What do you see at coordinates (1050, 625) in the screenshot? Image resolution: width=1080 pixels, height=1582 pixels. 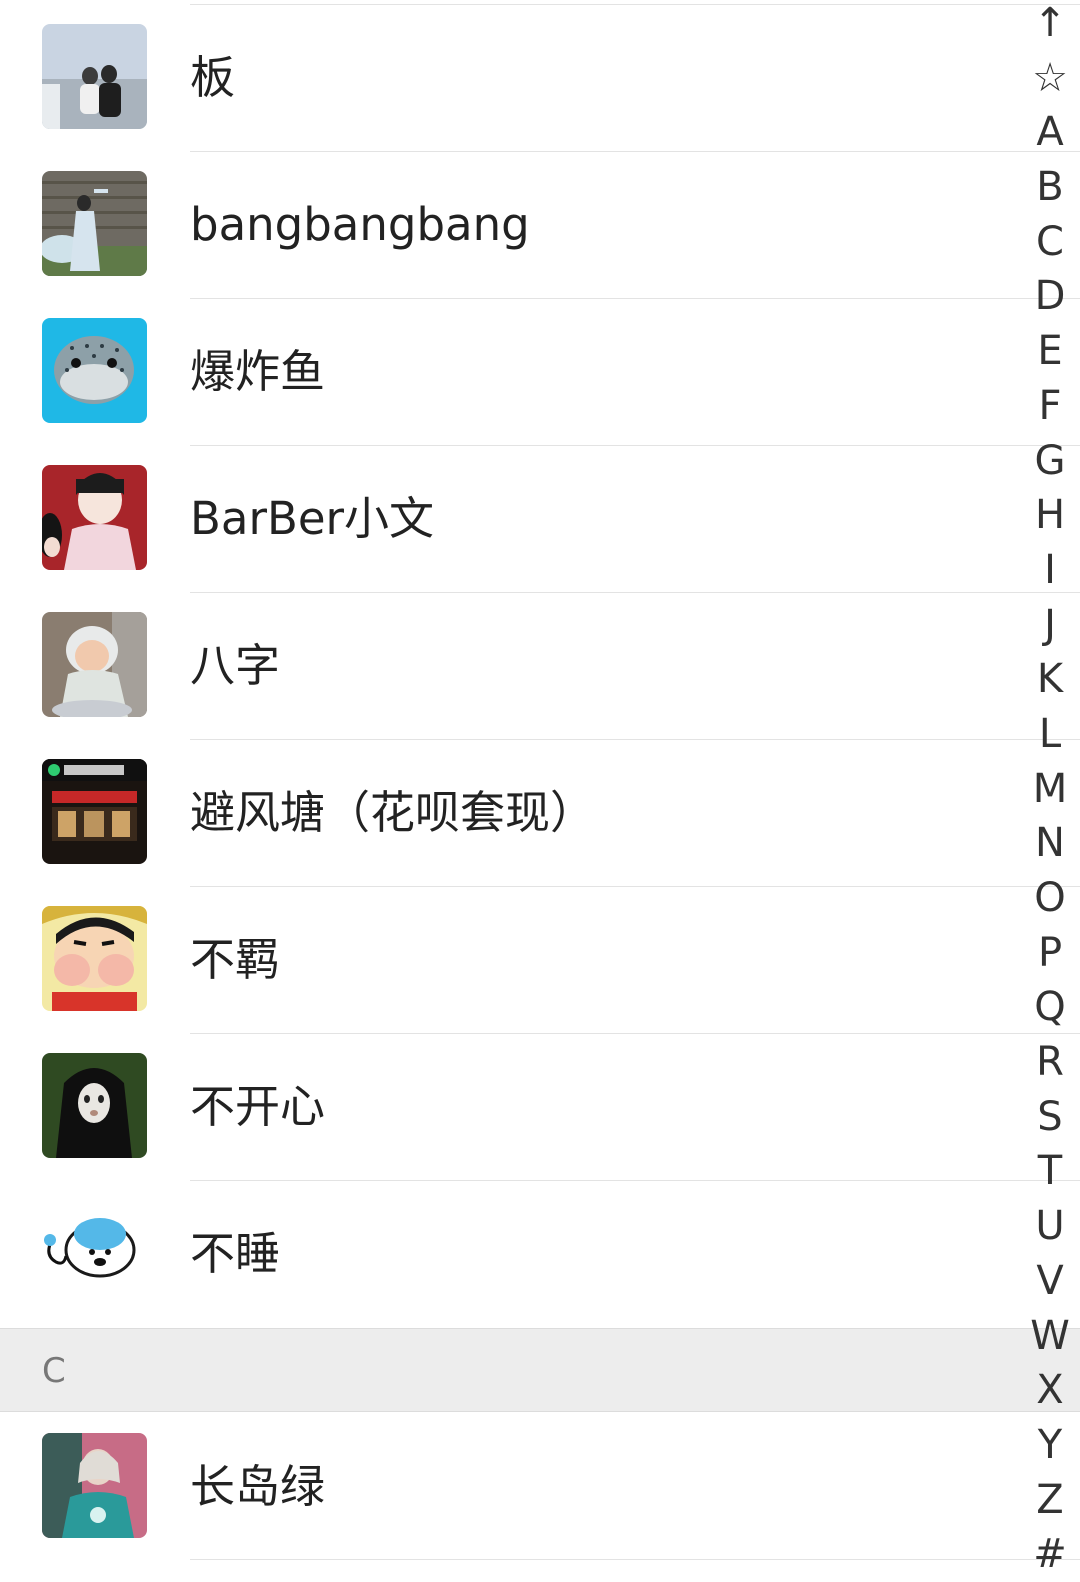 I see `index-letter-j: J` at bounding box center [1050, 625].